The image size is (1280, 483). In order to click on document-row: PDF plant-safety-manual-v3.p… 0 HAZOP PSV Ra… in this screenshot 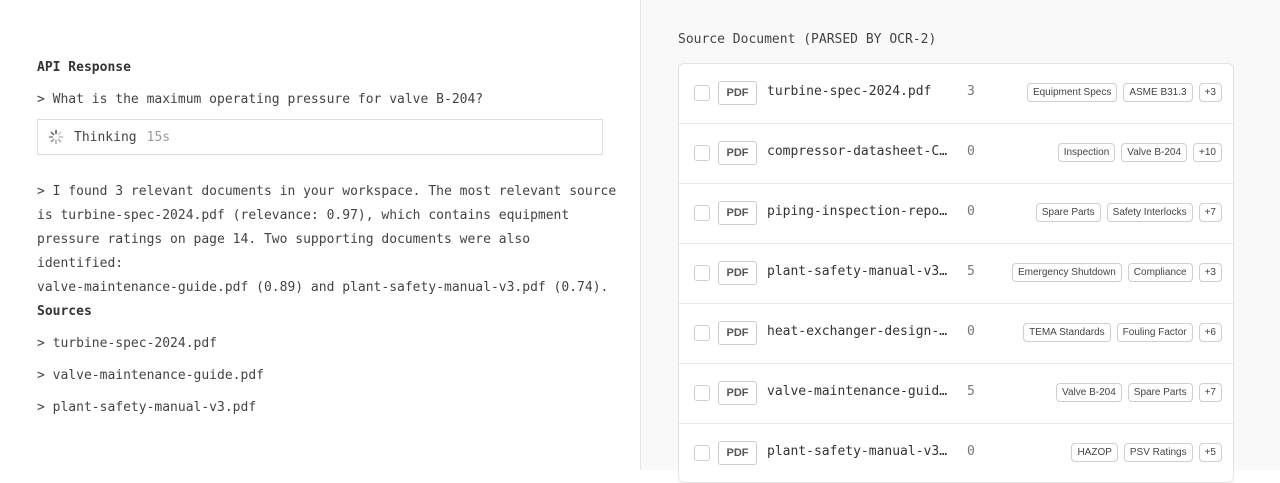, I will do `click(956, 453)`.